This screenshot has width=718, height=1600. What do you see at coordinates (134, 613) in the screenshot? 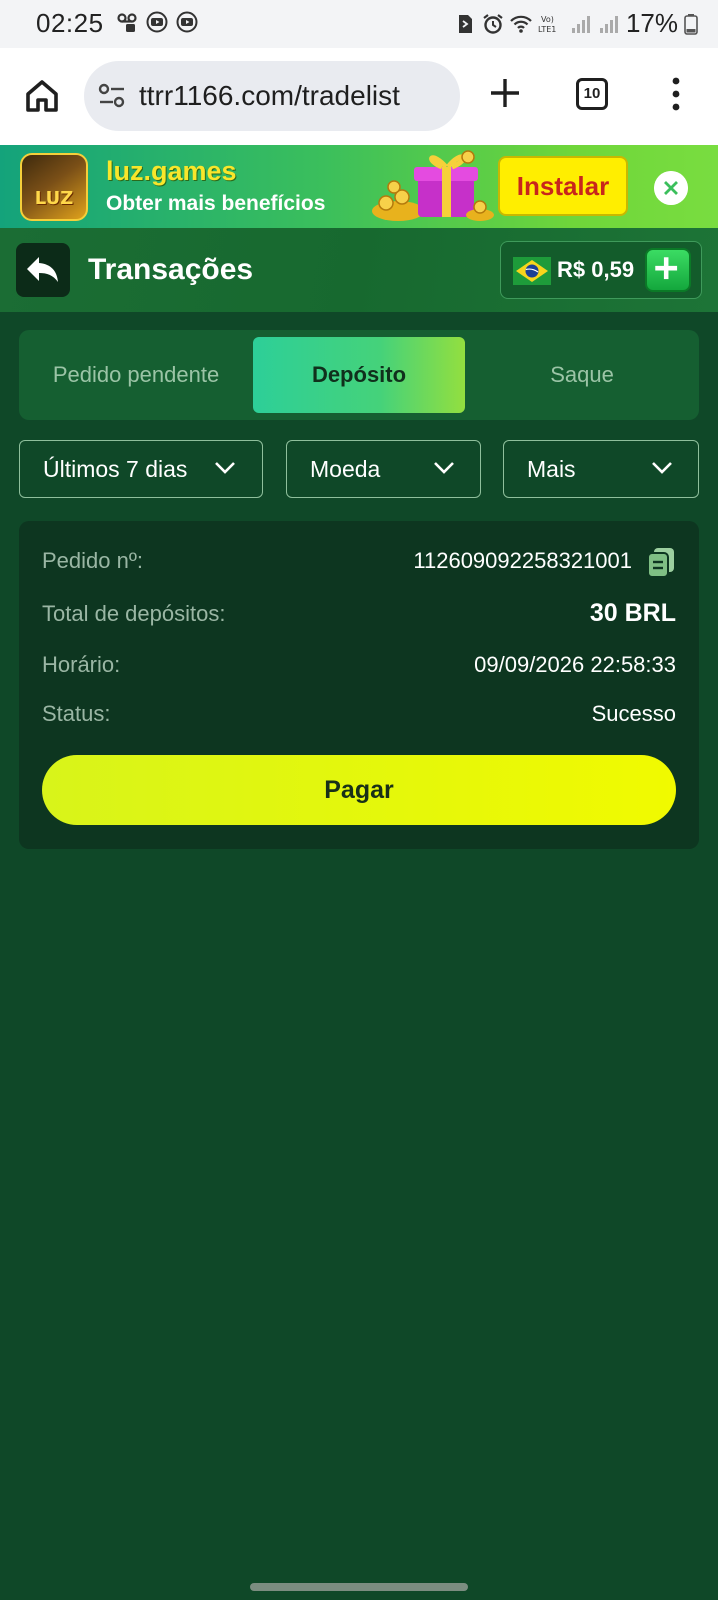
I see `deposit-total-label: Total de depósitos:` at bounding box center [134, 613].